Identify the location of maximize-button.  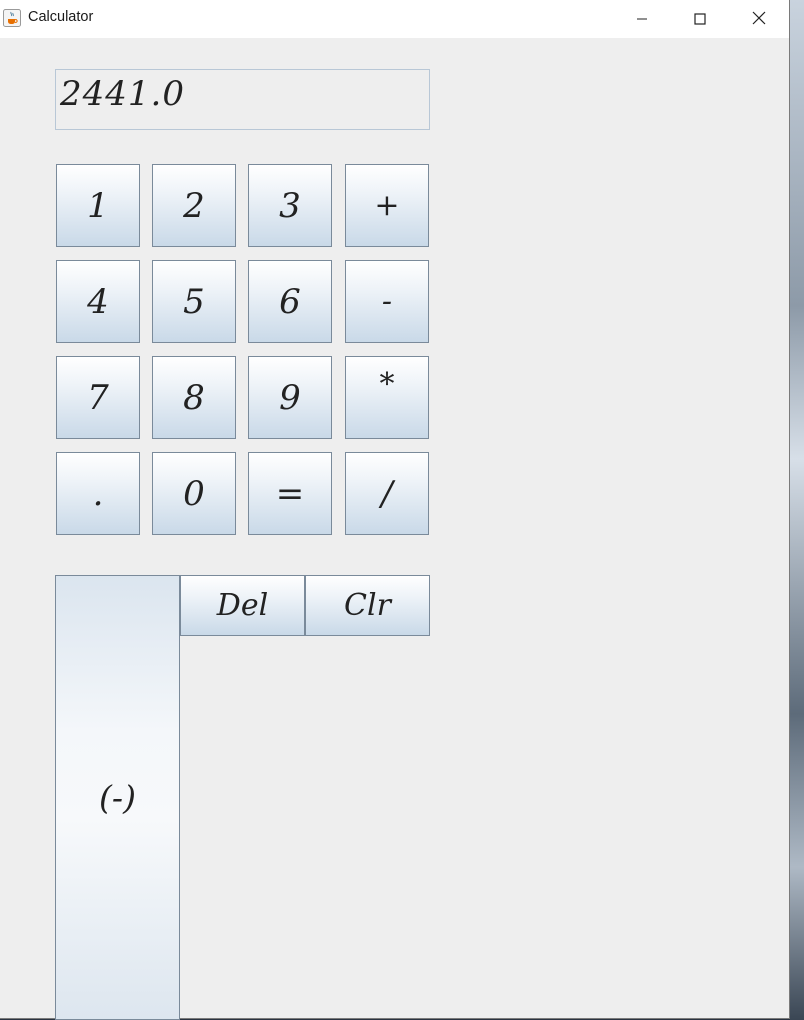
(700, 19).